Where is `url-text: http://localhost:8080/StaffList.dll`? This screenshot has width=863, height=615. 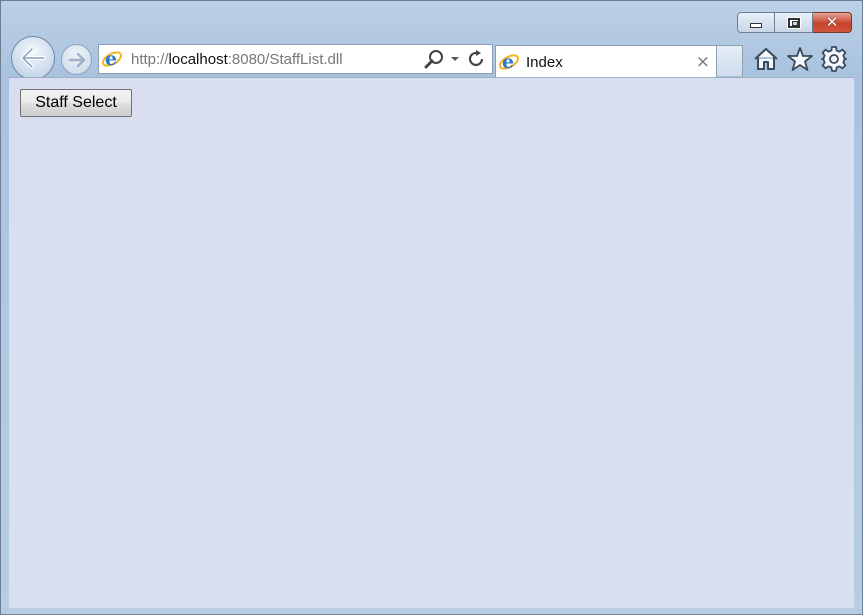 url-text: http://localhost:8080/StaffList.dll is located at coordinates (277, 59).